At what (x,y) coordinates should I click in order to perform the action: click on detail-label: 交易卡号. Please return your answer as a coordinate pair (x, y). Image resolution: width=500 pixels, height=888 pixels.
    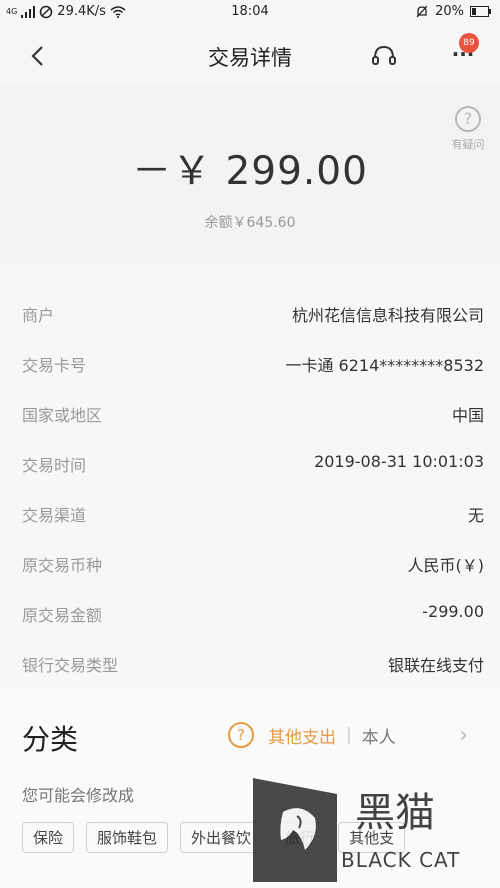
    Looking at the image, I should click on (54, 365).